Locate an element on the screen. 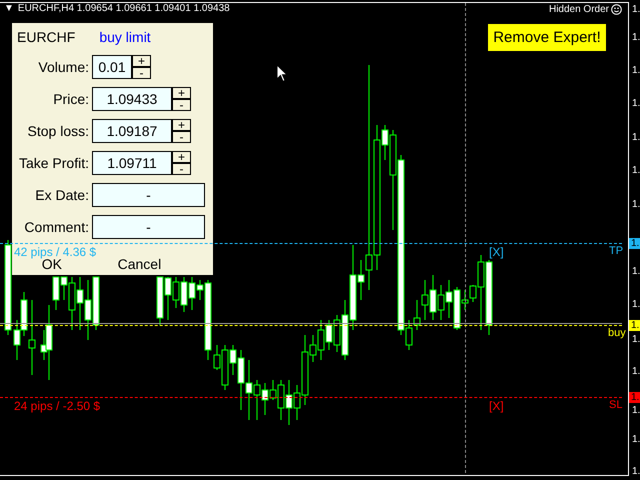 The width and height of the screenshot is (640, 480). field-label: Ex Date: is located at coordinates (62, 195).